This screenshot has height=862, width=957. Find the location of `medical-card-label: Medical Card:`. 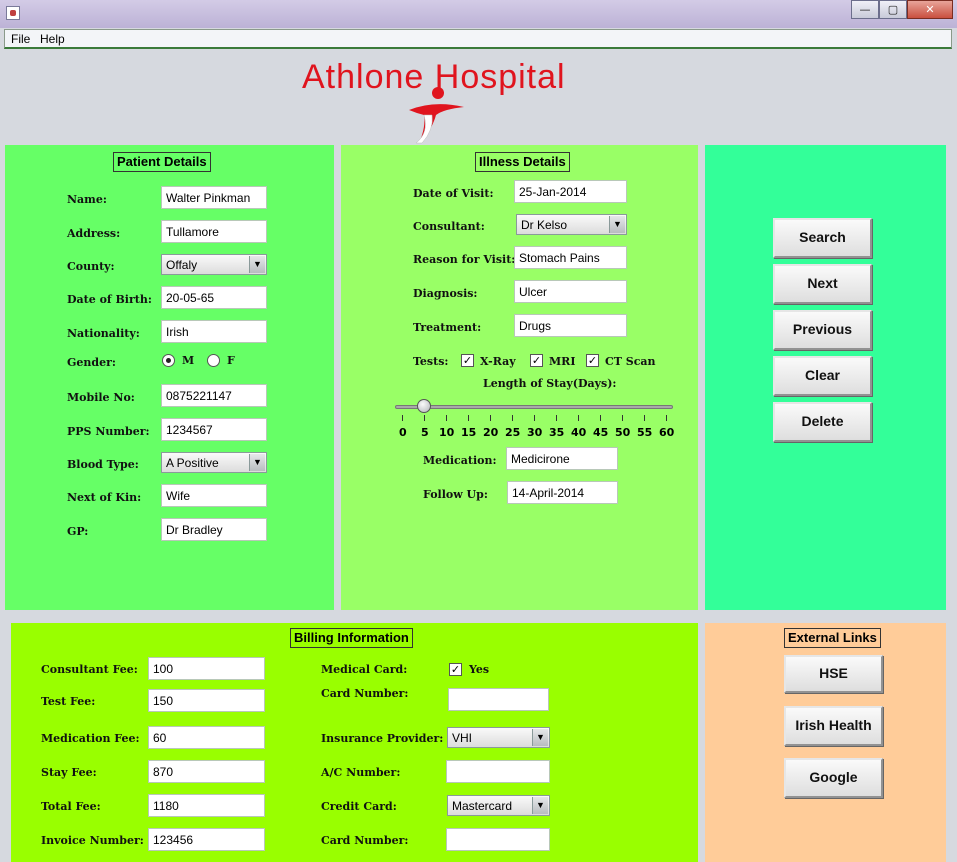

medical-card-label: Medical Card: is located at coordinates (364, 669).